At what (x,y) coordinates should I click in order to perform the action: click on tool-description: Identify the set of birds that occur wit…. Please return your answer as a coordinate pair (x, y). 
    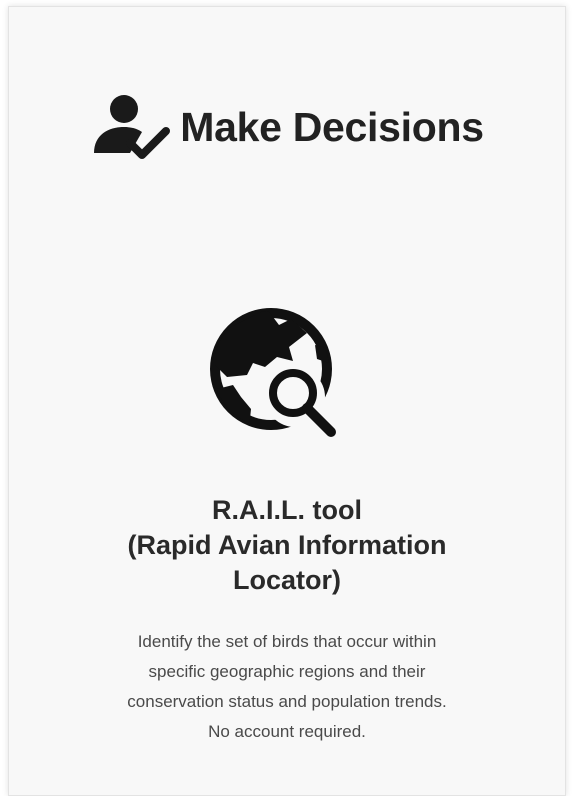
    Looking at the image, I should click on (287, 687).